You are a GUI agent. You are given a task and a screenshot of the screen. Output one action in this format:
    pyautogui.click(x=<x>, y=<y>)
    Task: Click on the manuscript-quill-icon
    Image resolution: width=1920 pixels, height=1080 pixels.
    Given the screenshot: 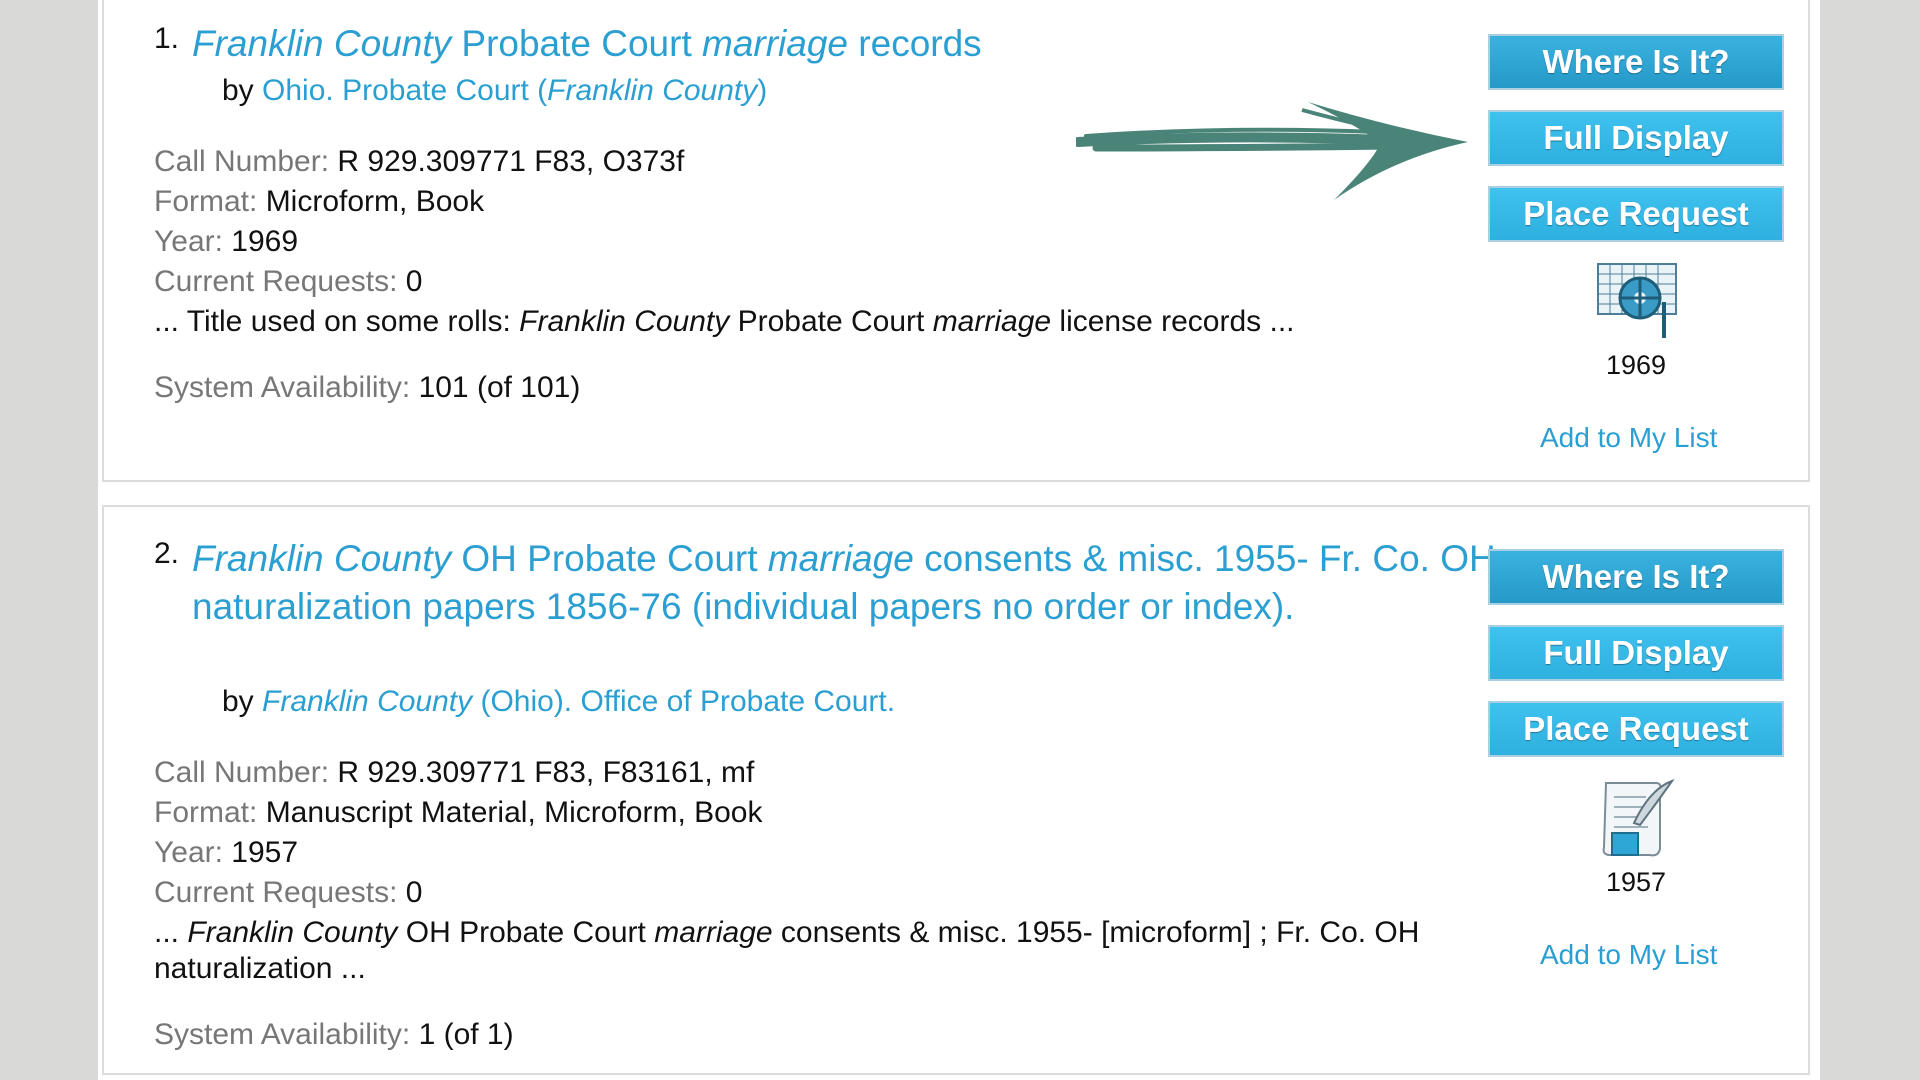 What is the action you would take?
    pyautogui.click(x=1638, y=818)
    